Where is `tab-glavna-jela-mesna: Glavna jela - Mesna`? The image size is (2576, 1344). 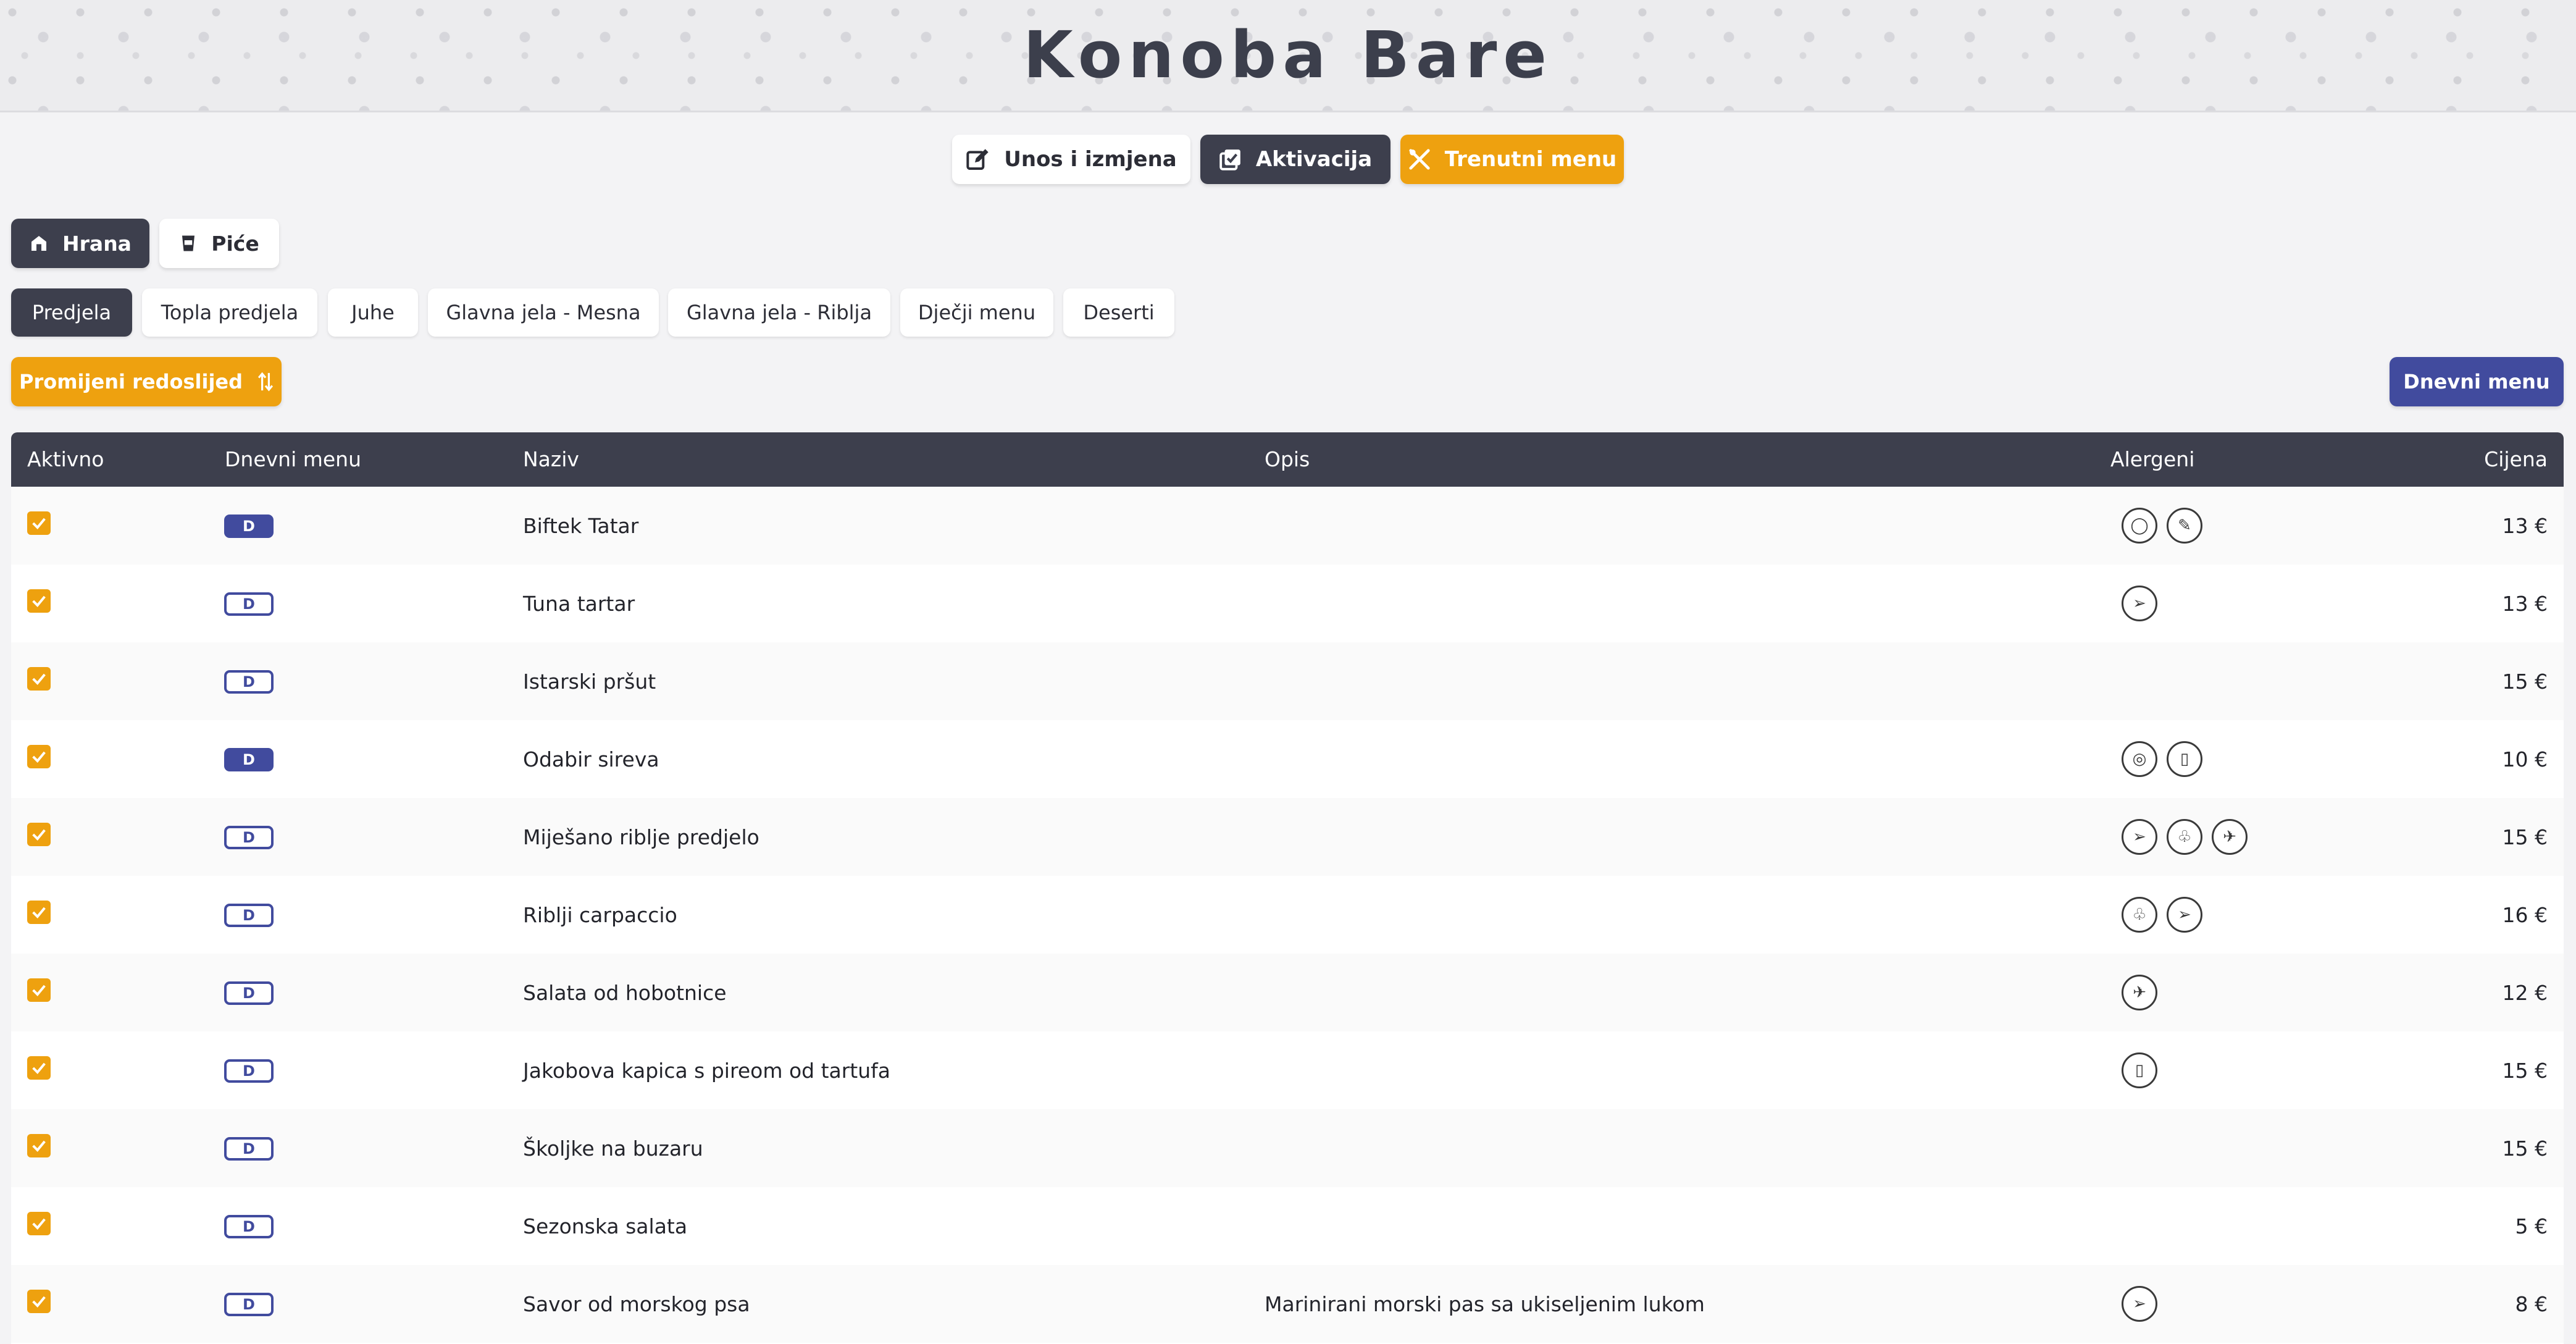 tab-glavna-jela-mesna: Glavna jela - Mesna is located at coordinates (543, 312).